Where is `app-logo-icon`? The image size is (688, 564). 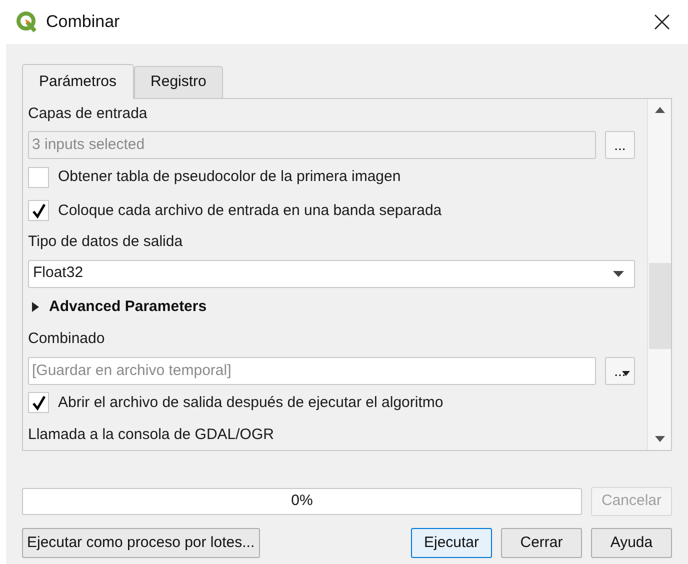
app-logo-icon is located at coordinates (27, 22).